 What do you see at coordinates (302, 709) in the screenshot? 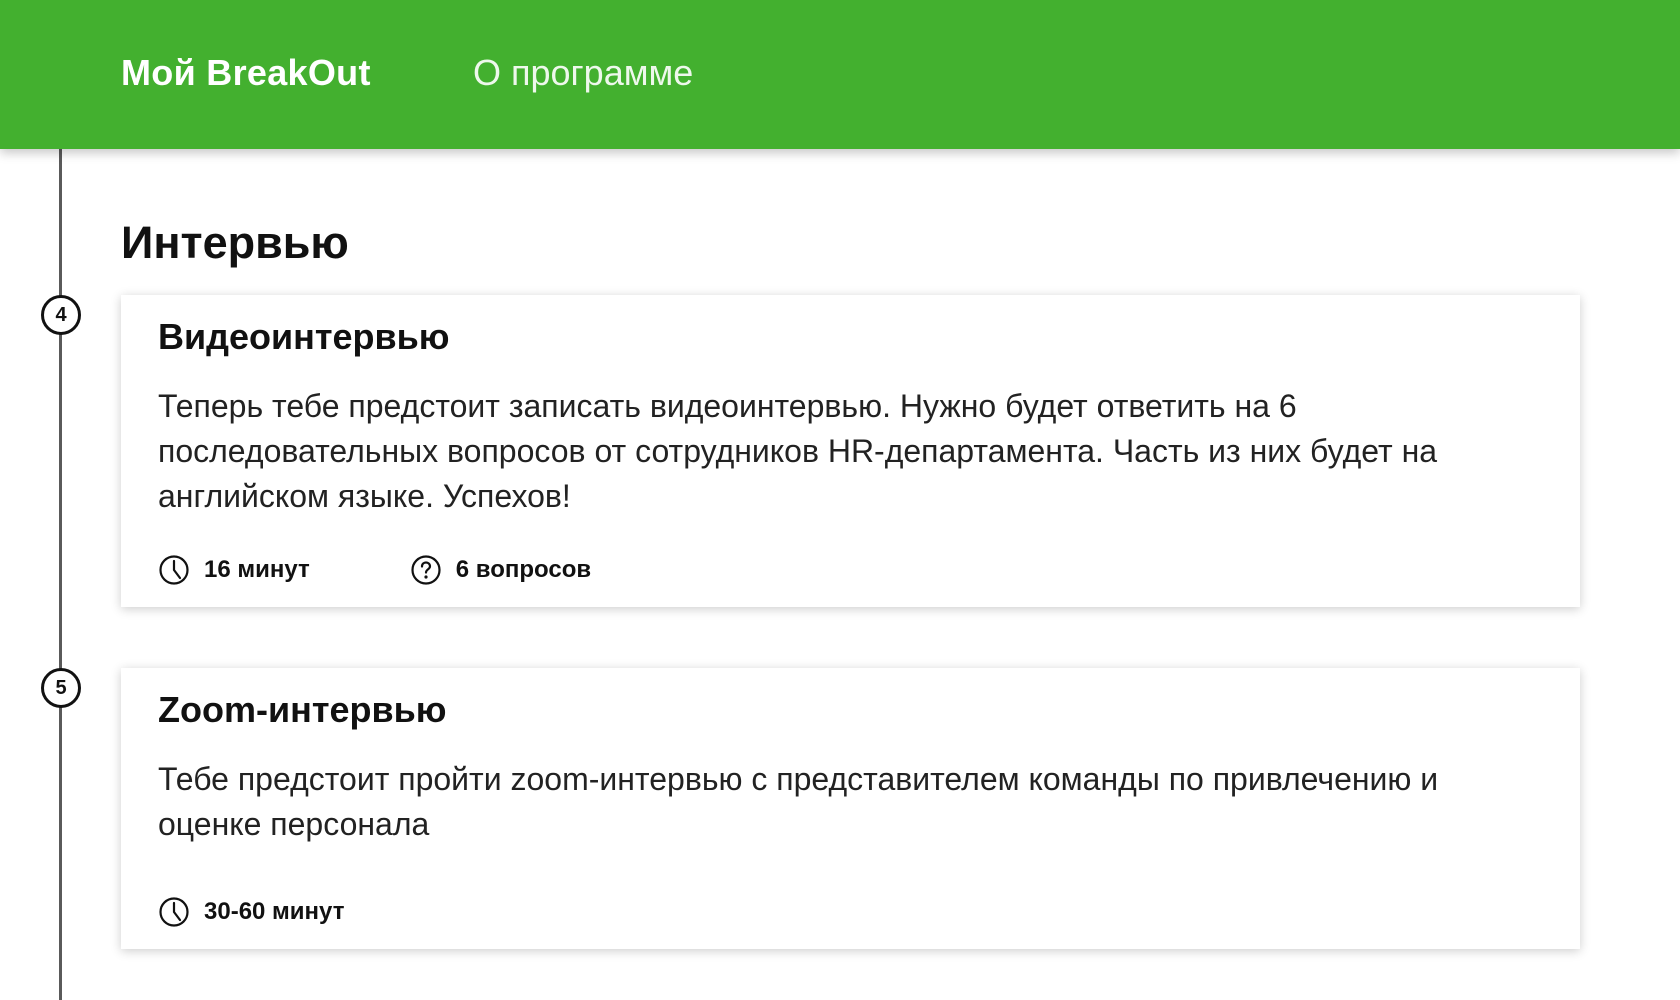
I see `card-title: Zoom-интервью` at bounding box center [302, 709].